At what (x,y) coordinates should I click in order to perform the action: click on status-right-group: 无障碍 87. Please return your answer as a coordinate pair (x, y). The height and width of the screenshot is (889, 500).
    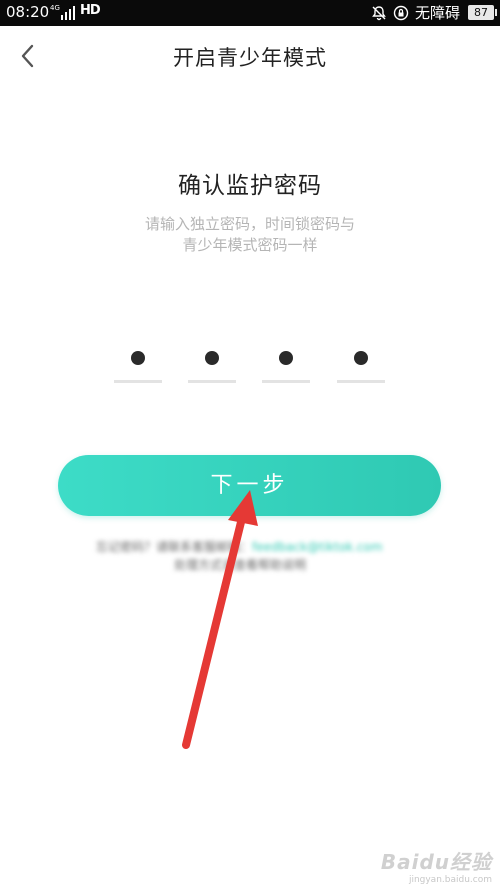
    Looking at the image, I should click on (431, 12).